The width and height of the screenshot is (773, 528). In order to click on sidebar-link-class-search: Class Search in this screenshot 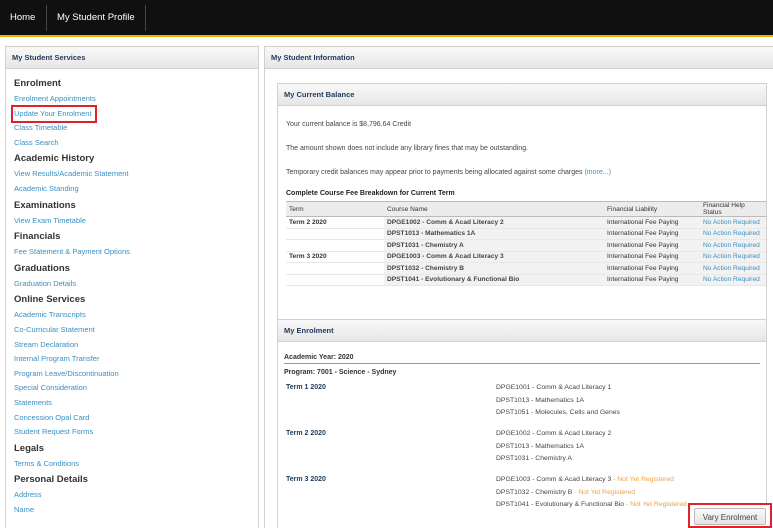, I will do `click(136, 143)`.